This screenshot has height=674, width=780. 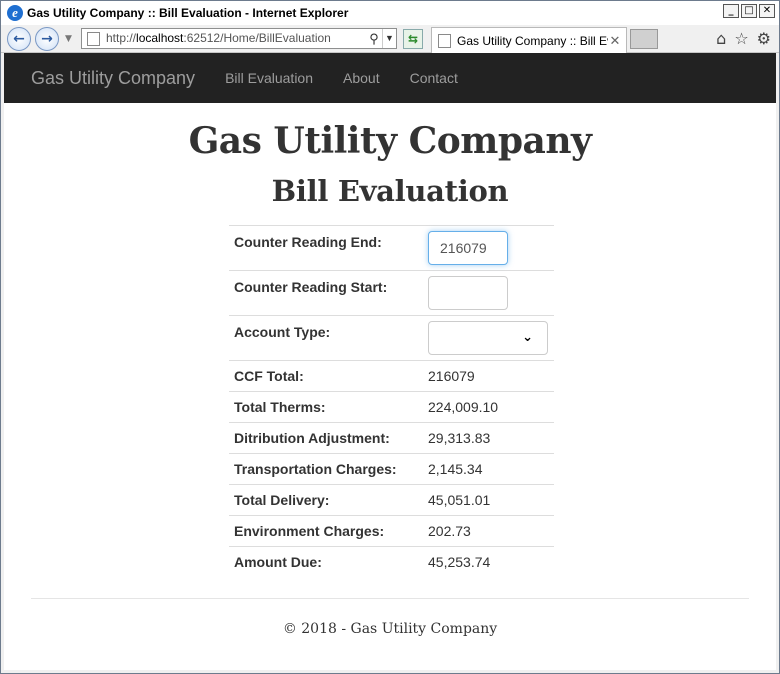 What do you see at coordinates (764, 39) in the screenshot?
I see `tools-gear-icon: ⚙` at bounding box center [764, 39].